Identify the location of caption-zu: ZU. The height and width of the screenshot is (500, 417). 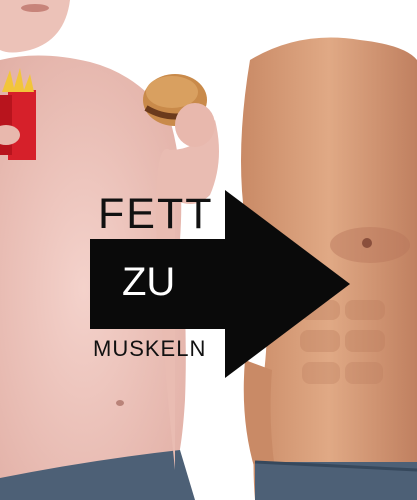
(149, 282).